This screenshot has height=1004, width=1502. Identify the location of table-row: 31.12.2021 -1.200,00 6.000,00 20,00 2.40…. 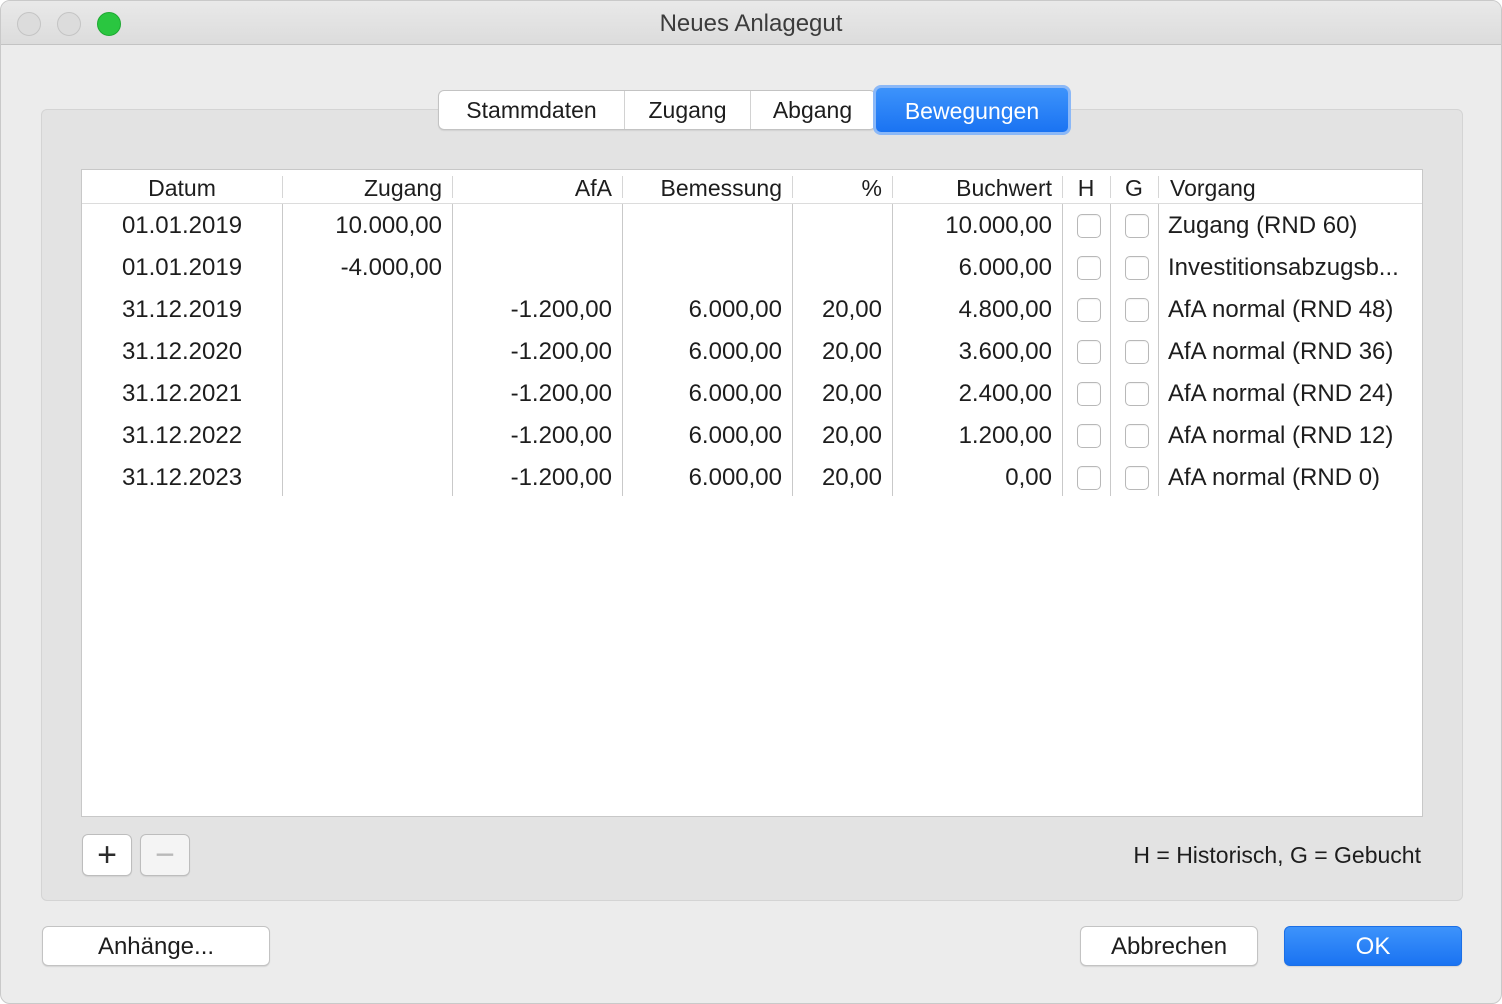
(752, 393).